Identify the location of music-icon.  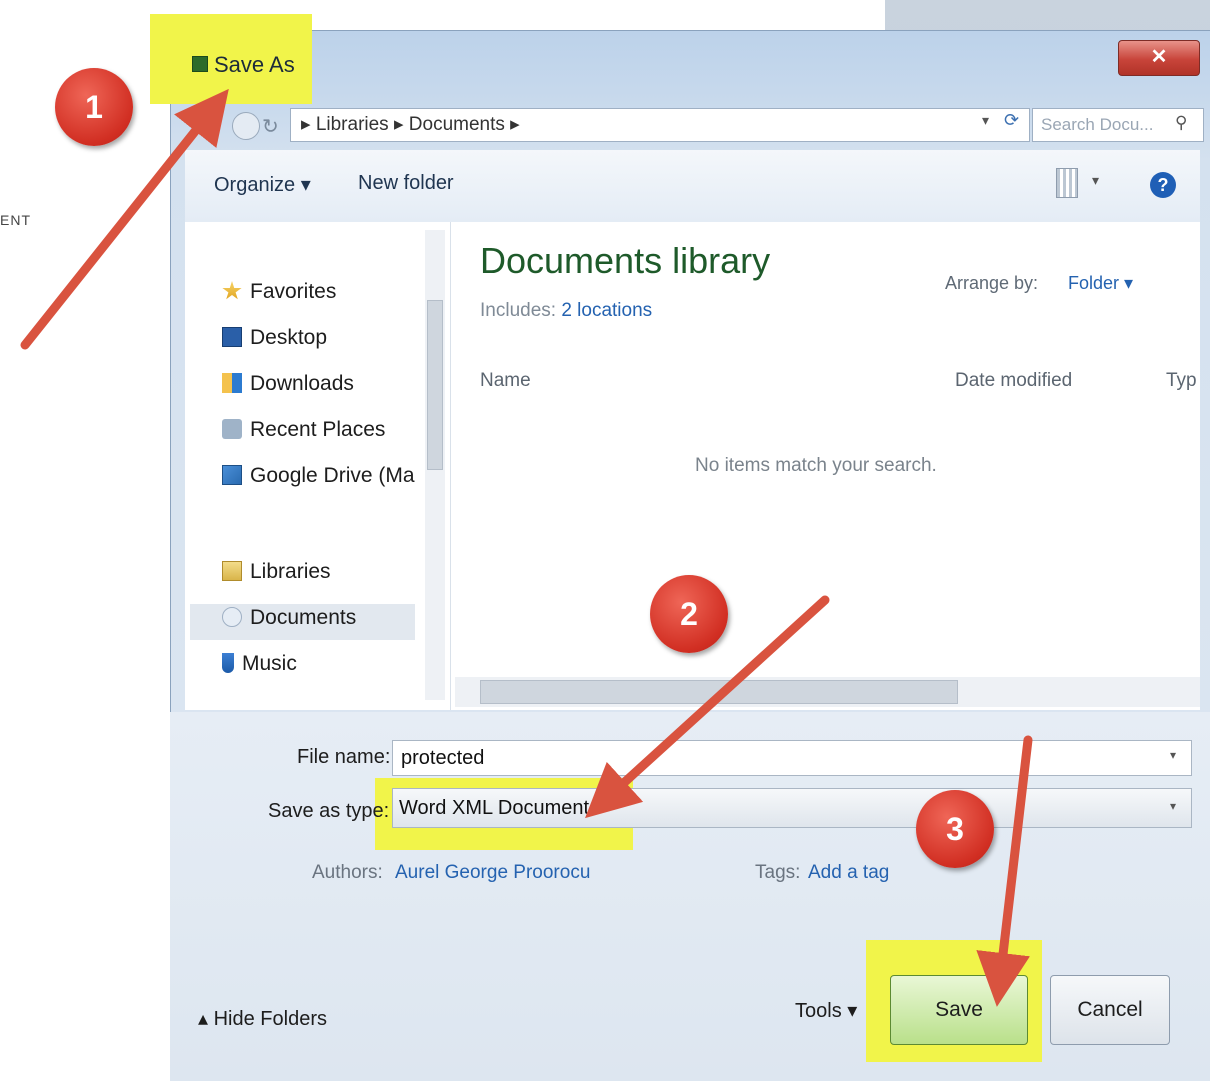
(228, 663).